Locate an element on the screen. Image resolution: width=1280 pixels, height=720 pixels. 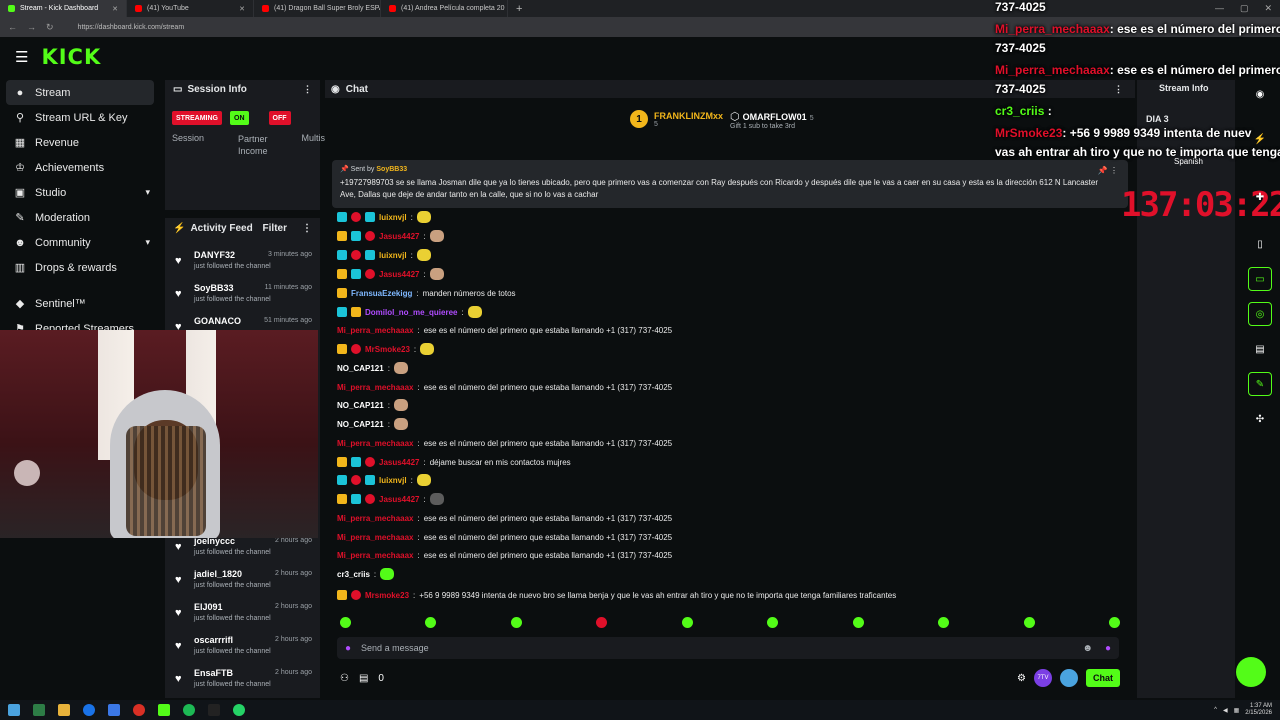
start-icon is located at coordinates (14, 710).